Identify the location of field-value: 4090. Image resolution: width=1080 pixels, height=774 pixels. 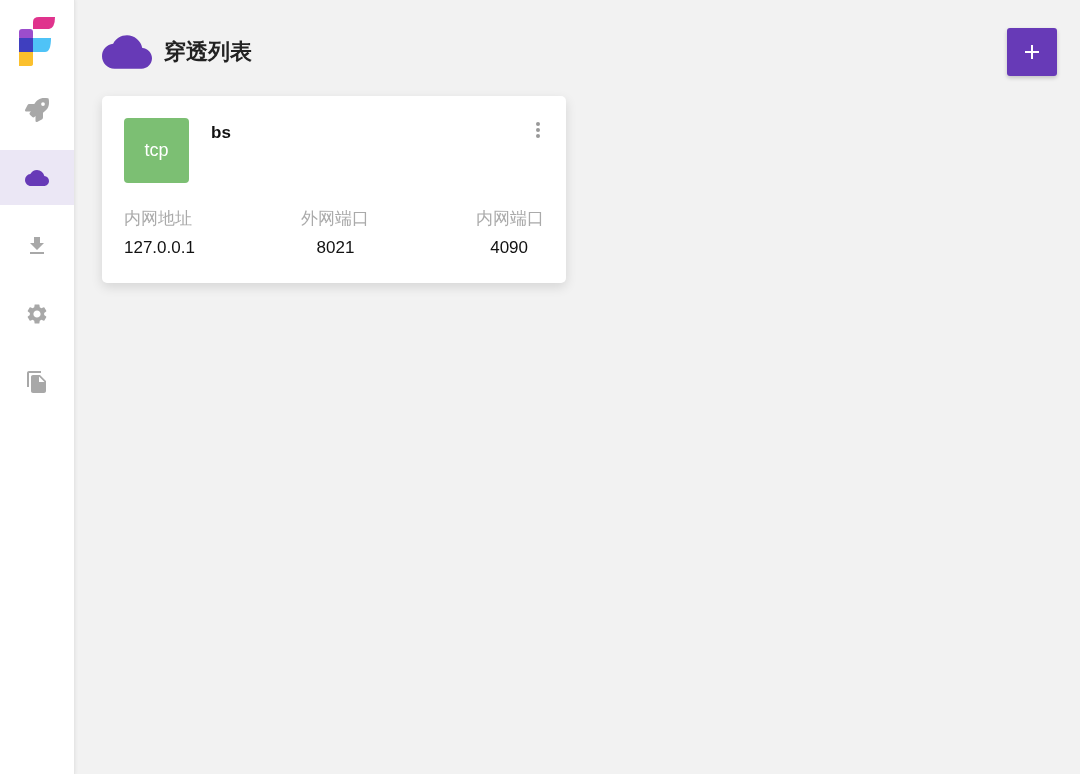
(509, 248).